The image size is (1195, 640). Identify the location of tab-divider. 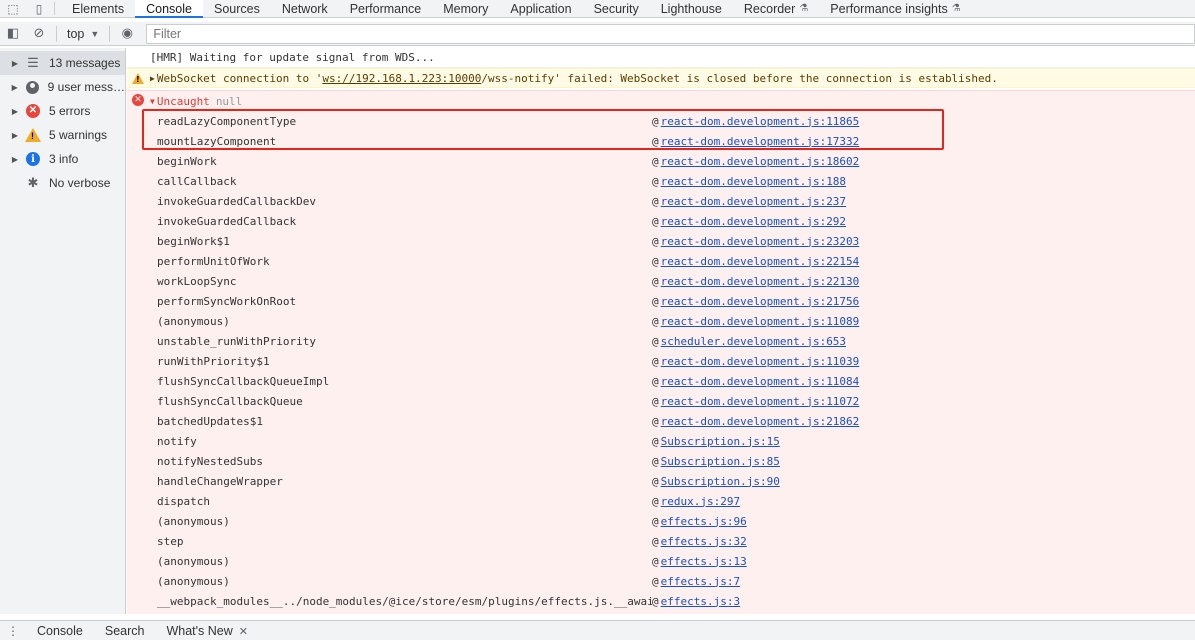
(54, 8).